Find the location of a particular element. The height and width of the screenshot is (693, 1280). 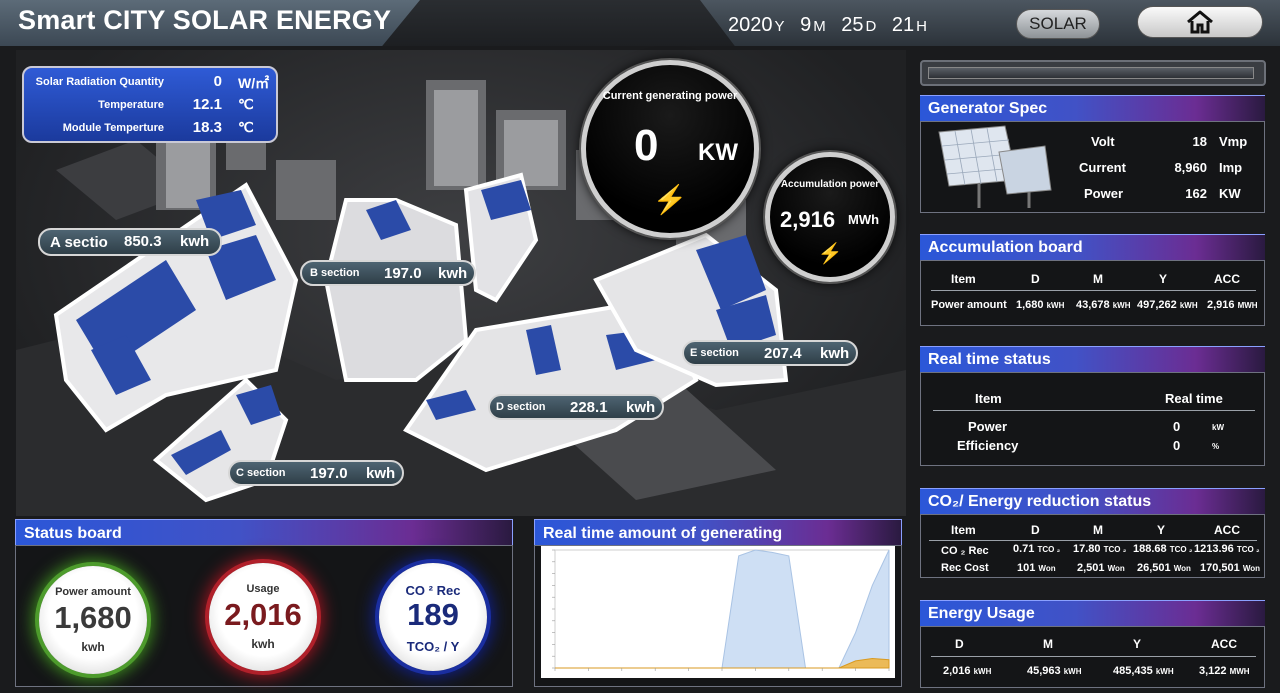

status-label: Efficiency is located at coordinates (988, 445).